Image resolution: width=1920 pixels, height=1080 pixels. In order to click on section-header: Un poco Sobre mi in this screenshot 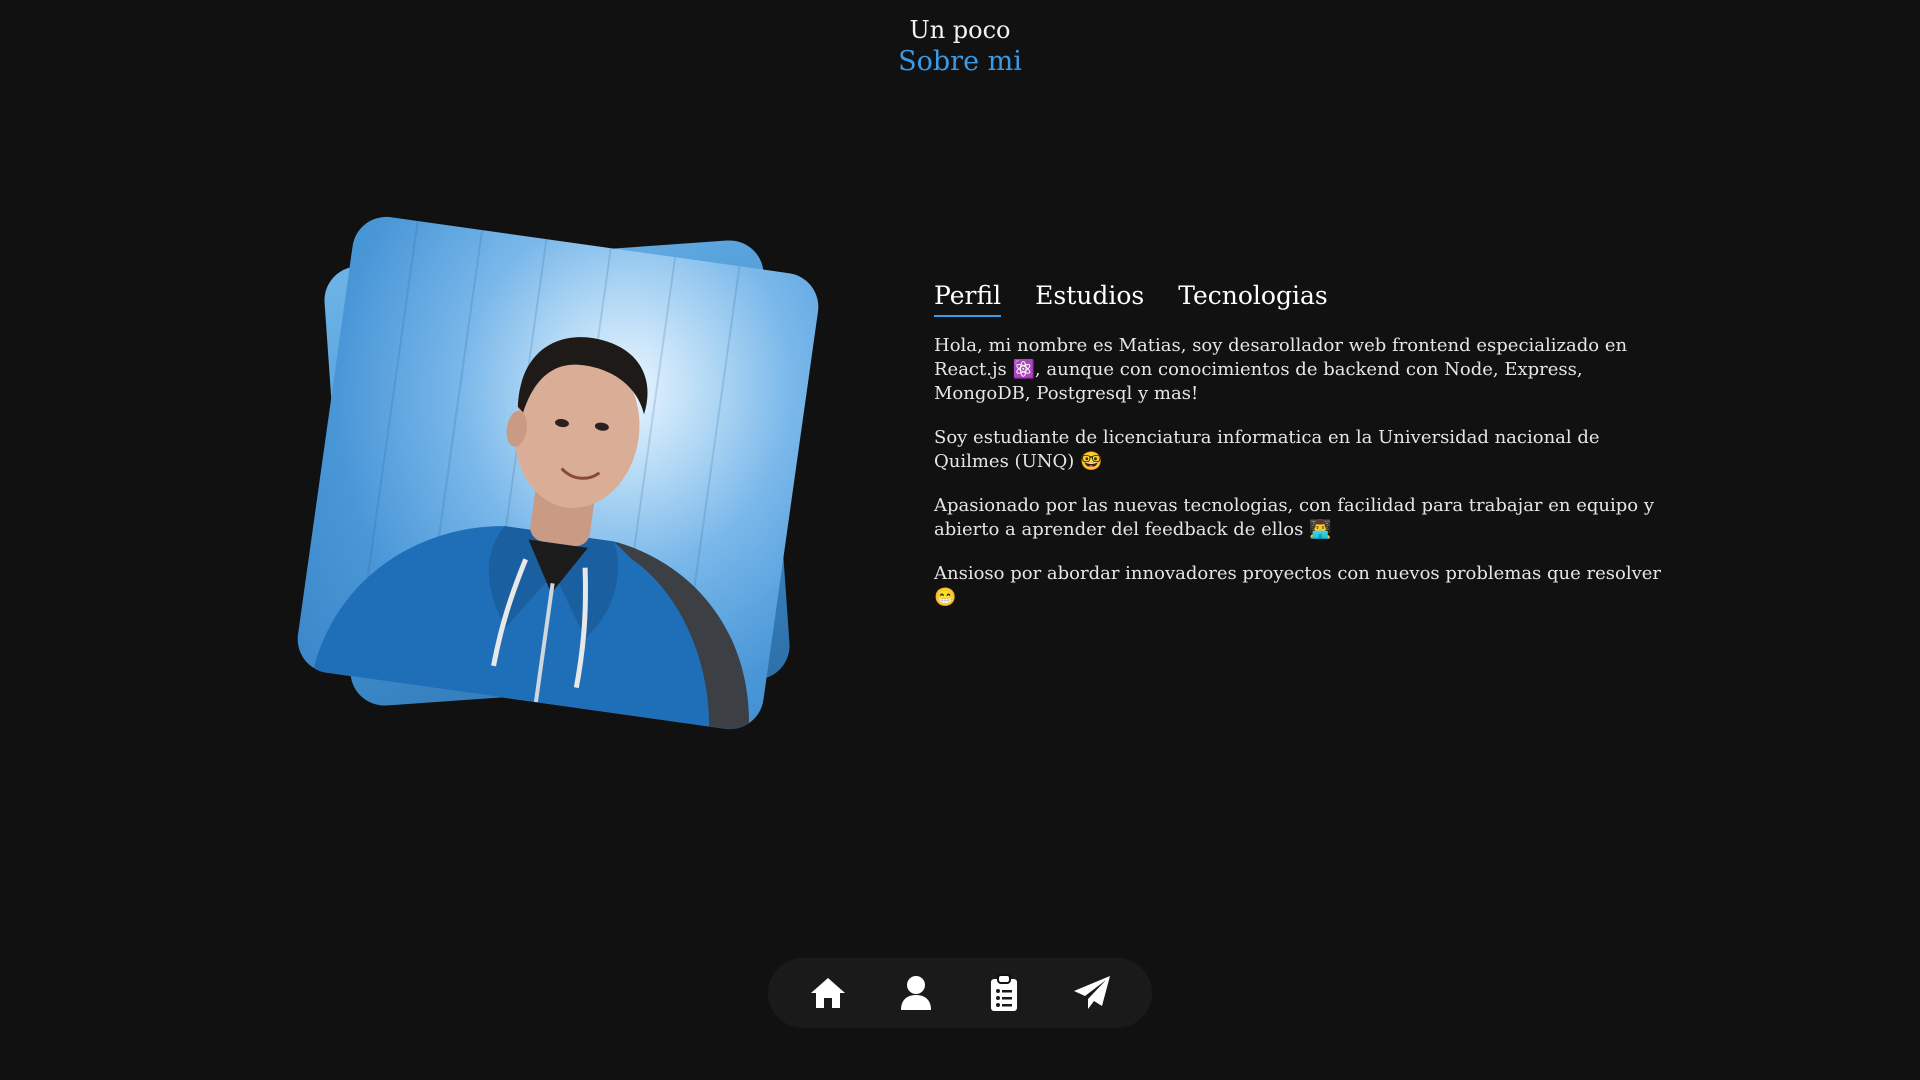, I will do `click(960, 46)`.